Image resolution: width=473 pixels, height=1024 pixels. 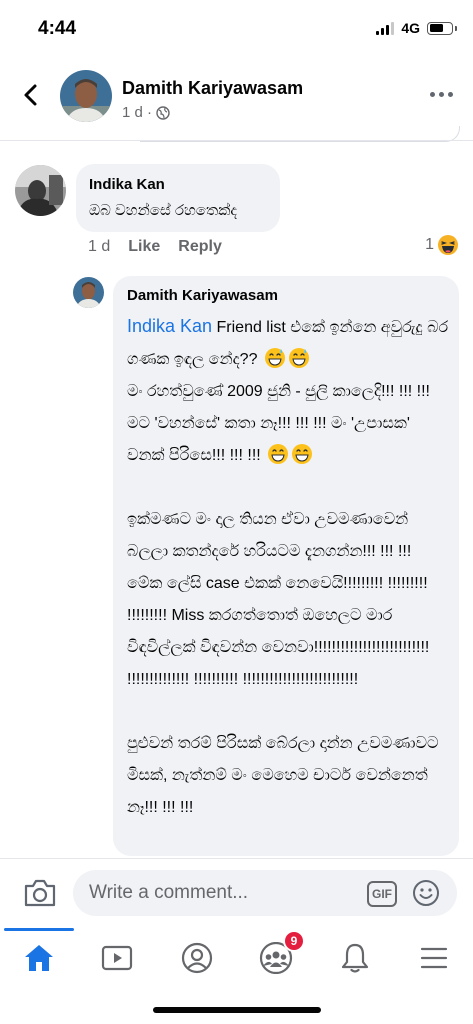 What do you see at coordinates (31, 95) in the screenshot?
I see `back-icon` at bounding box center [31, 95].